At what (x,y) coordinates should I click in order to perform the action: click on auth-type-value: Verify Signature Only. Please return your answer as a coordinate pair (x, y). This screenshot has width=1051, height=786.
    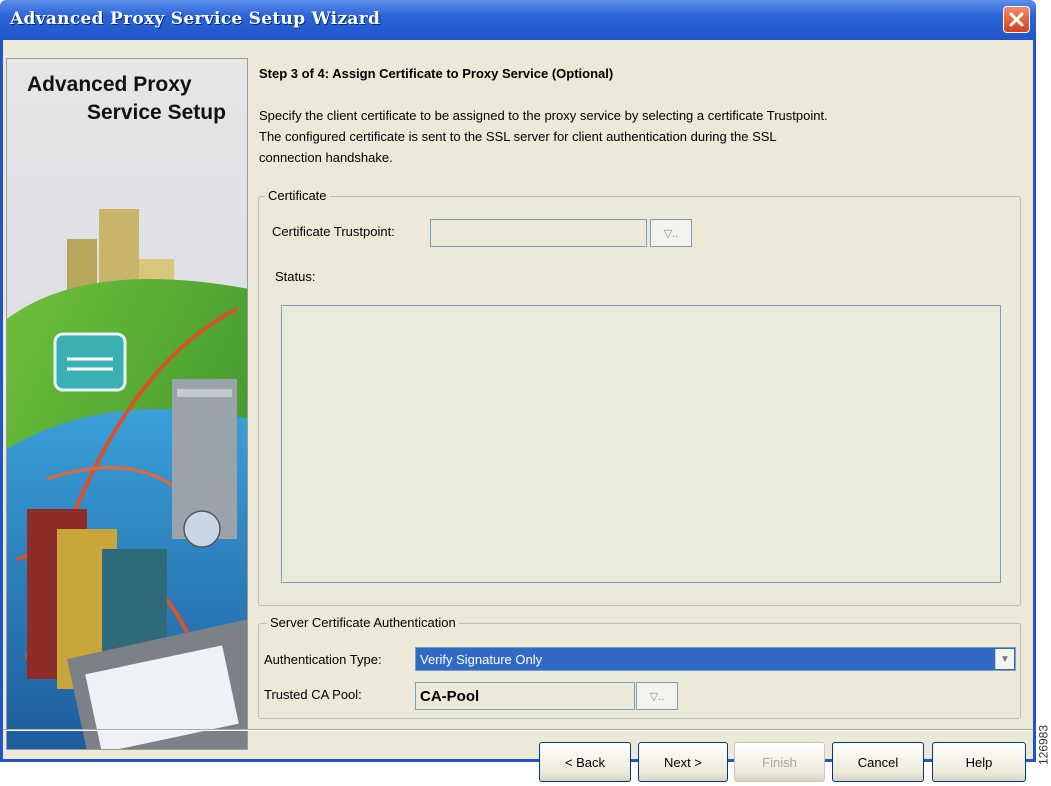
    Looking at the image, I should click on (481, 659).